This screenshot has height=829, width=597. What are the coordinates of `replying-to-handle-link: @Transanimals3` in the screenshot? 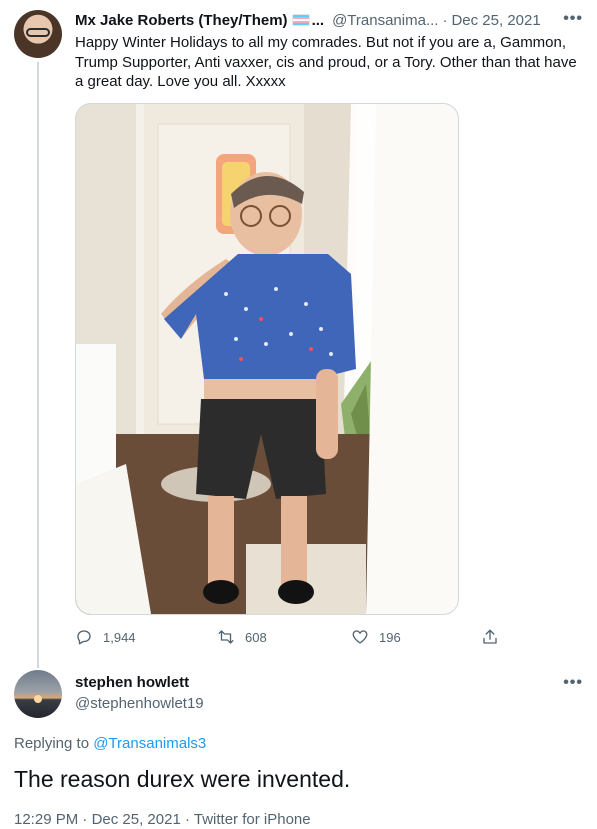 It's located at (149, 743).